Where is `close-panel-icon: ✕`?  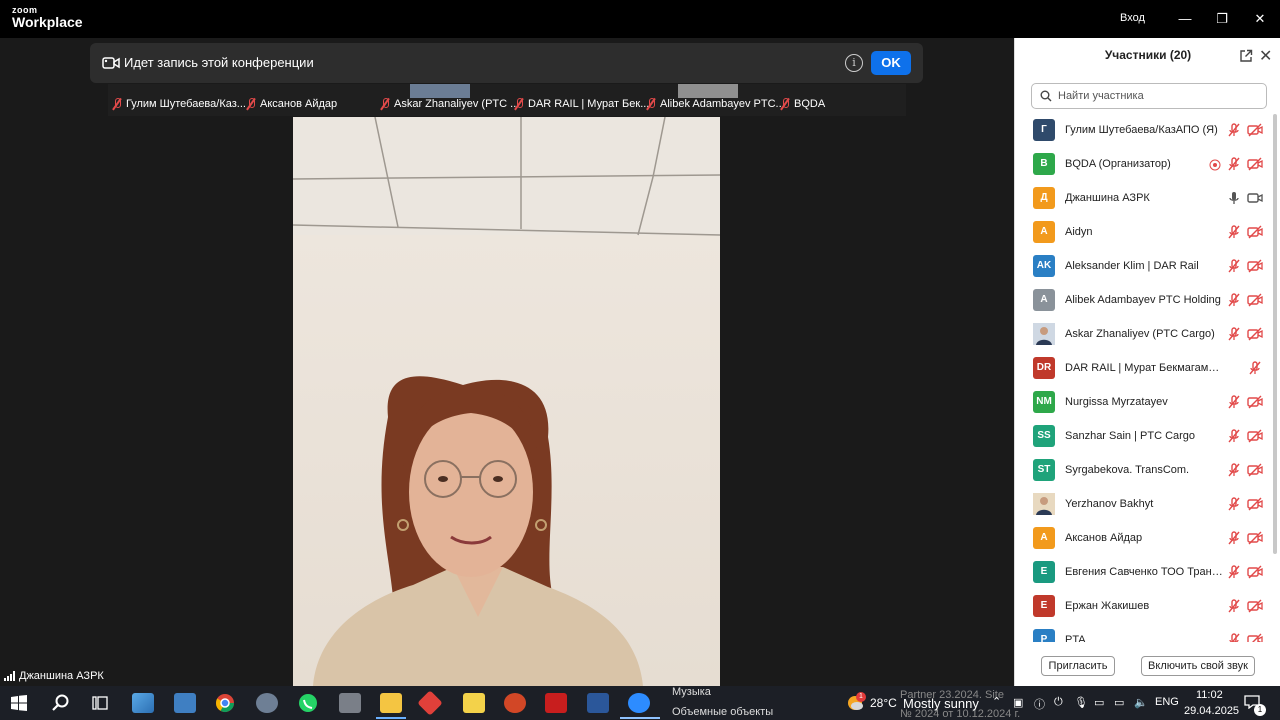 close-panel-icon: ✕ is located at coordinates (1265, 56).